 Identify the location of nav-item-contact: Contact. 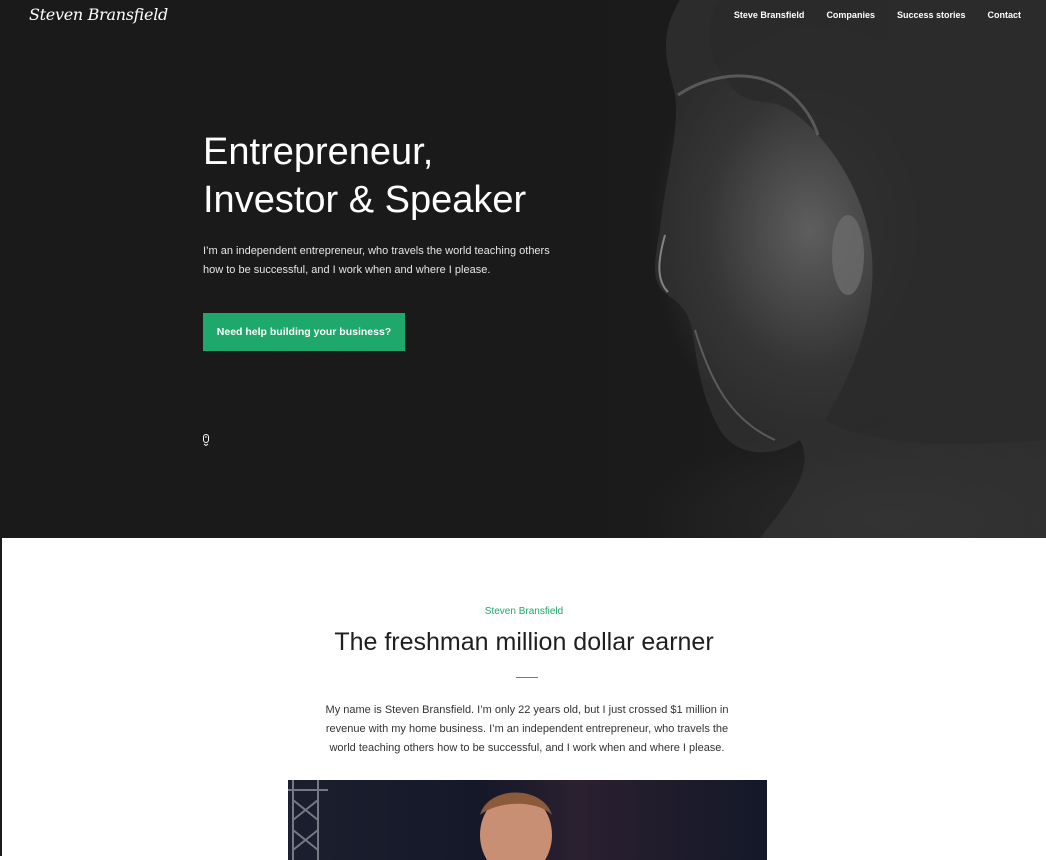
(1005, 15).